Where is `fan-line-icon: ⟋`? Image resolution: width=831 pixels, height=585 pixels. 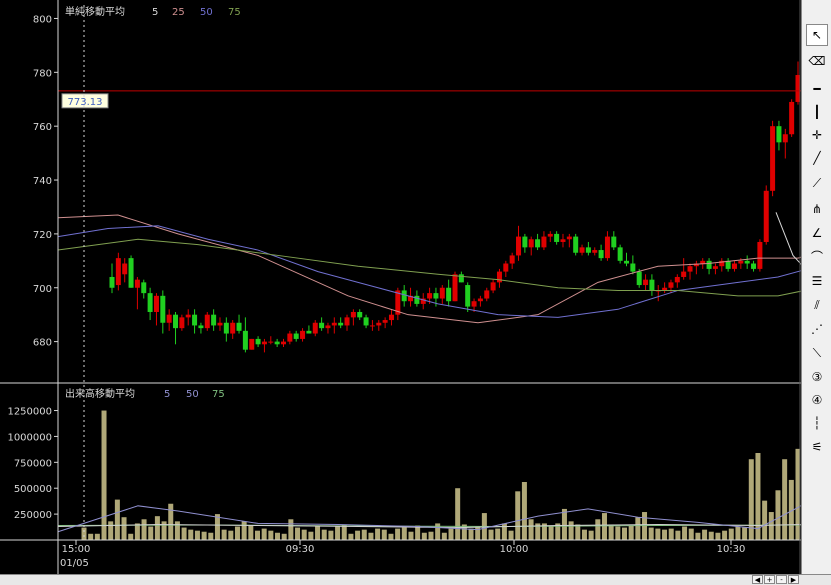
fan-line-icon: ⟋ is located at coordinates (817, 183).